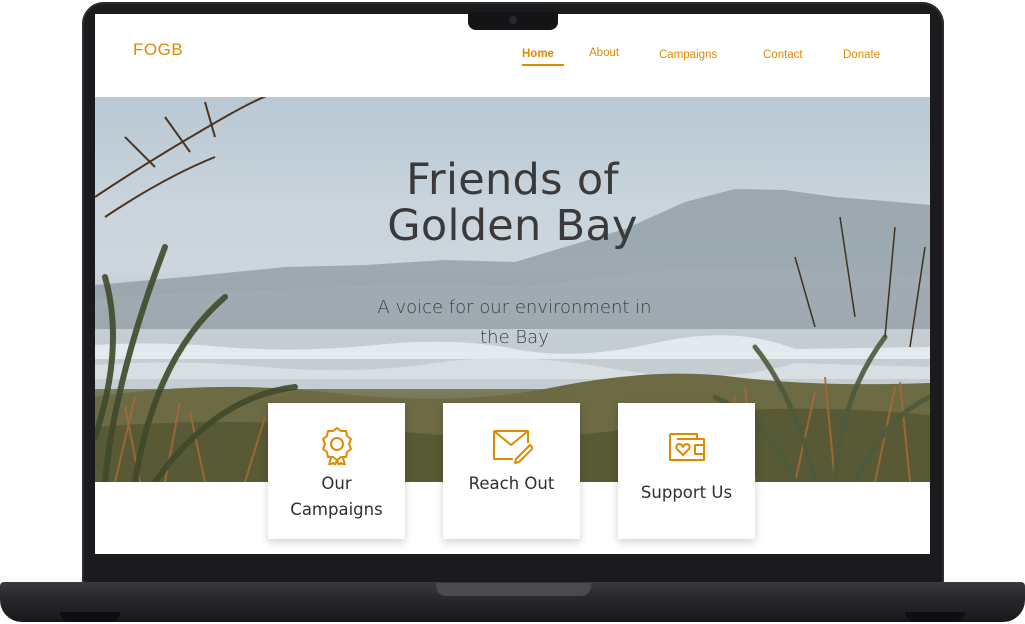 The height and width of the screenshot is (624, 1025). Describe the element at coordinates (604, 53) in the screenshot. I see `nav-item-about: About` at that location.